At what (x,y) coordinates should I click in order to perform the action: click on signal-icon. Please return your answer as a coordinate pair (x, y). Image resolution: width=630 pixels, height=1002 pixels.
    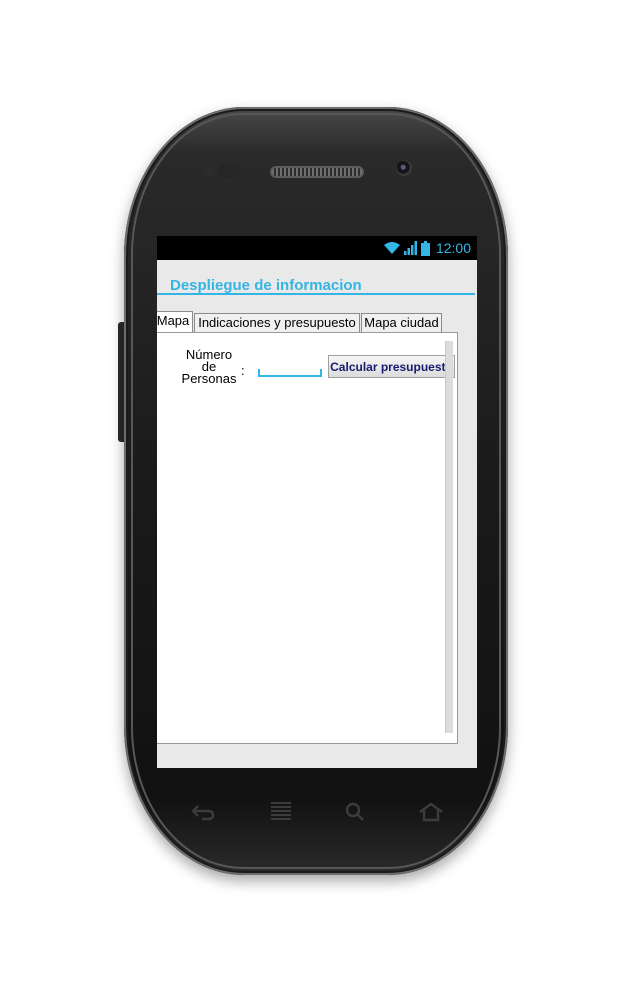
    Looking at the image, I should click on (410, 248).